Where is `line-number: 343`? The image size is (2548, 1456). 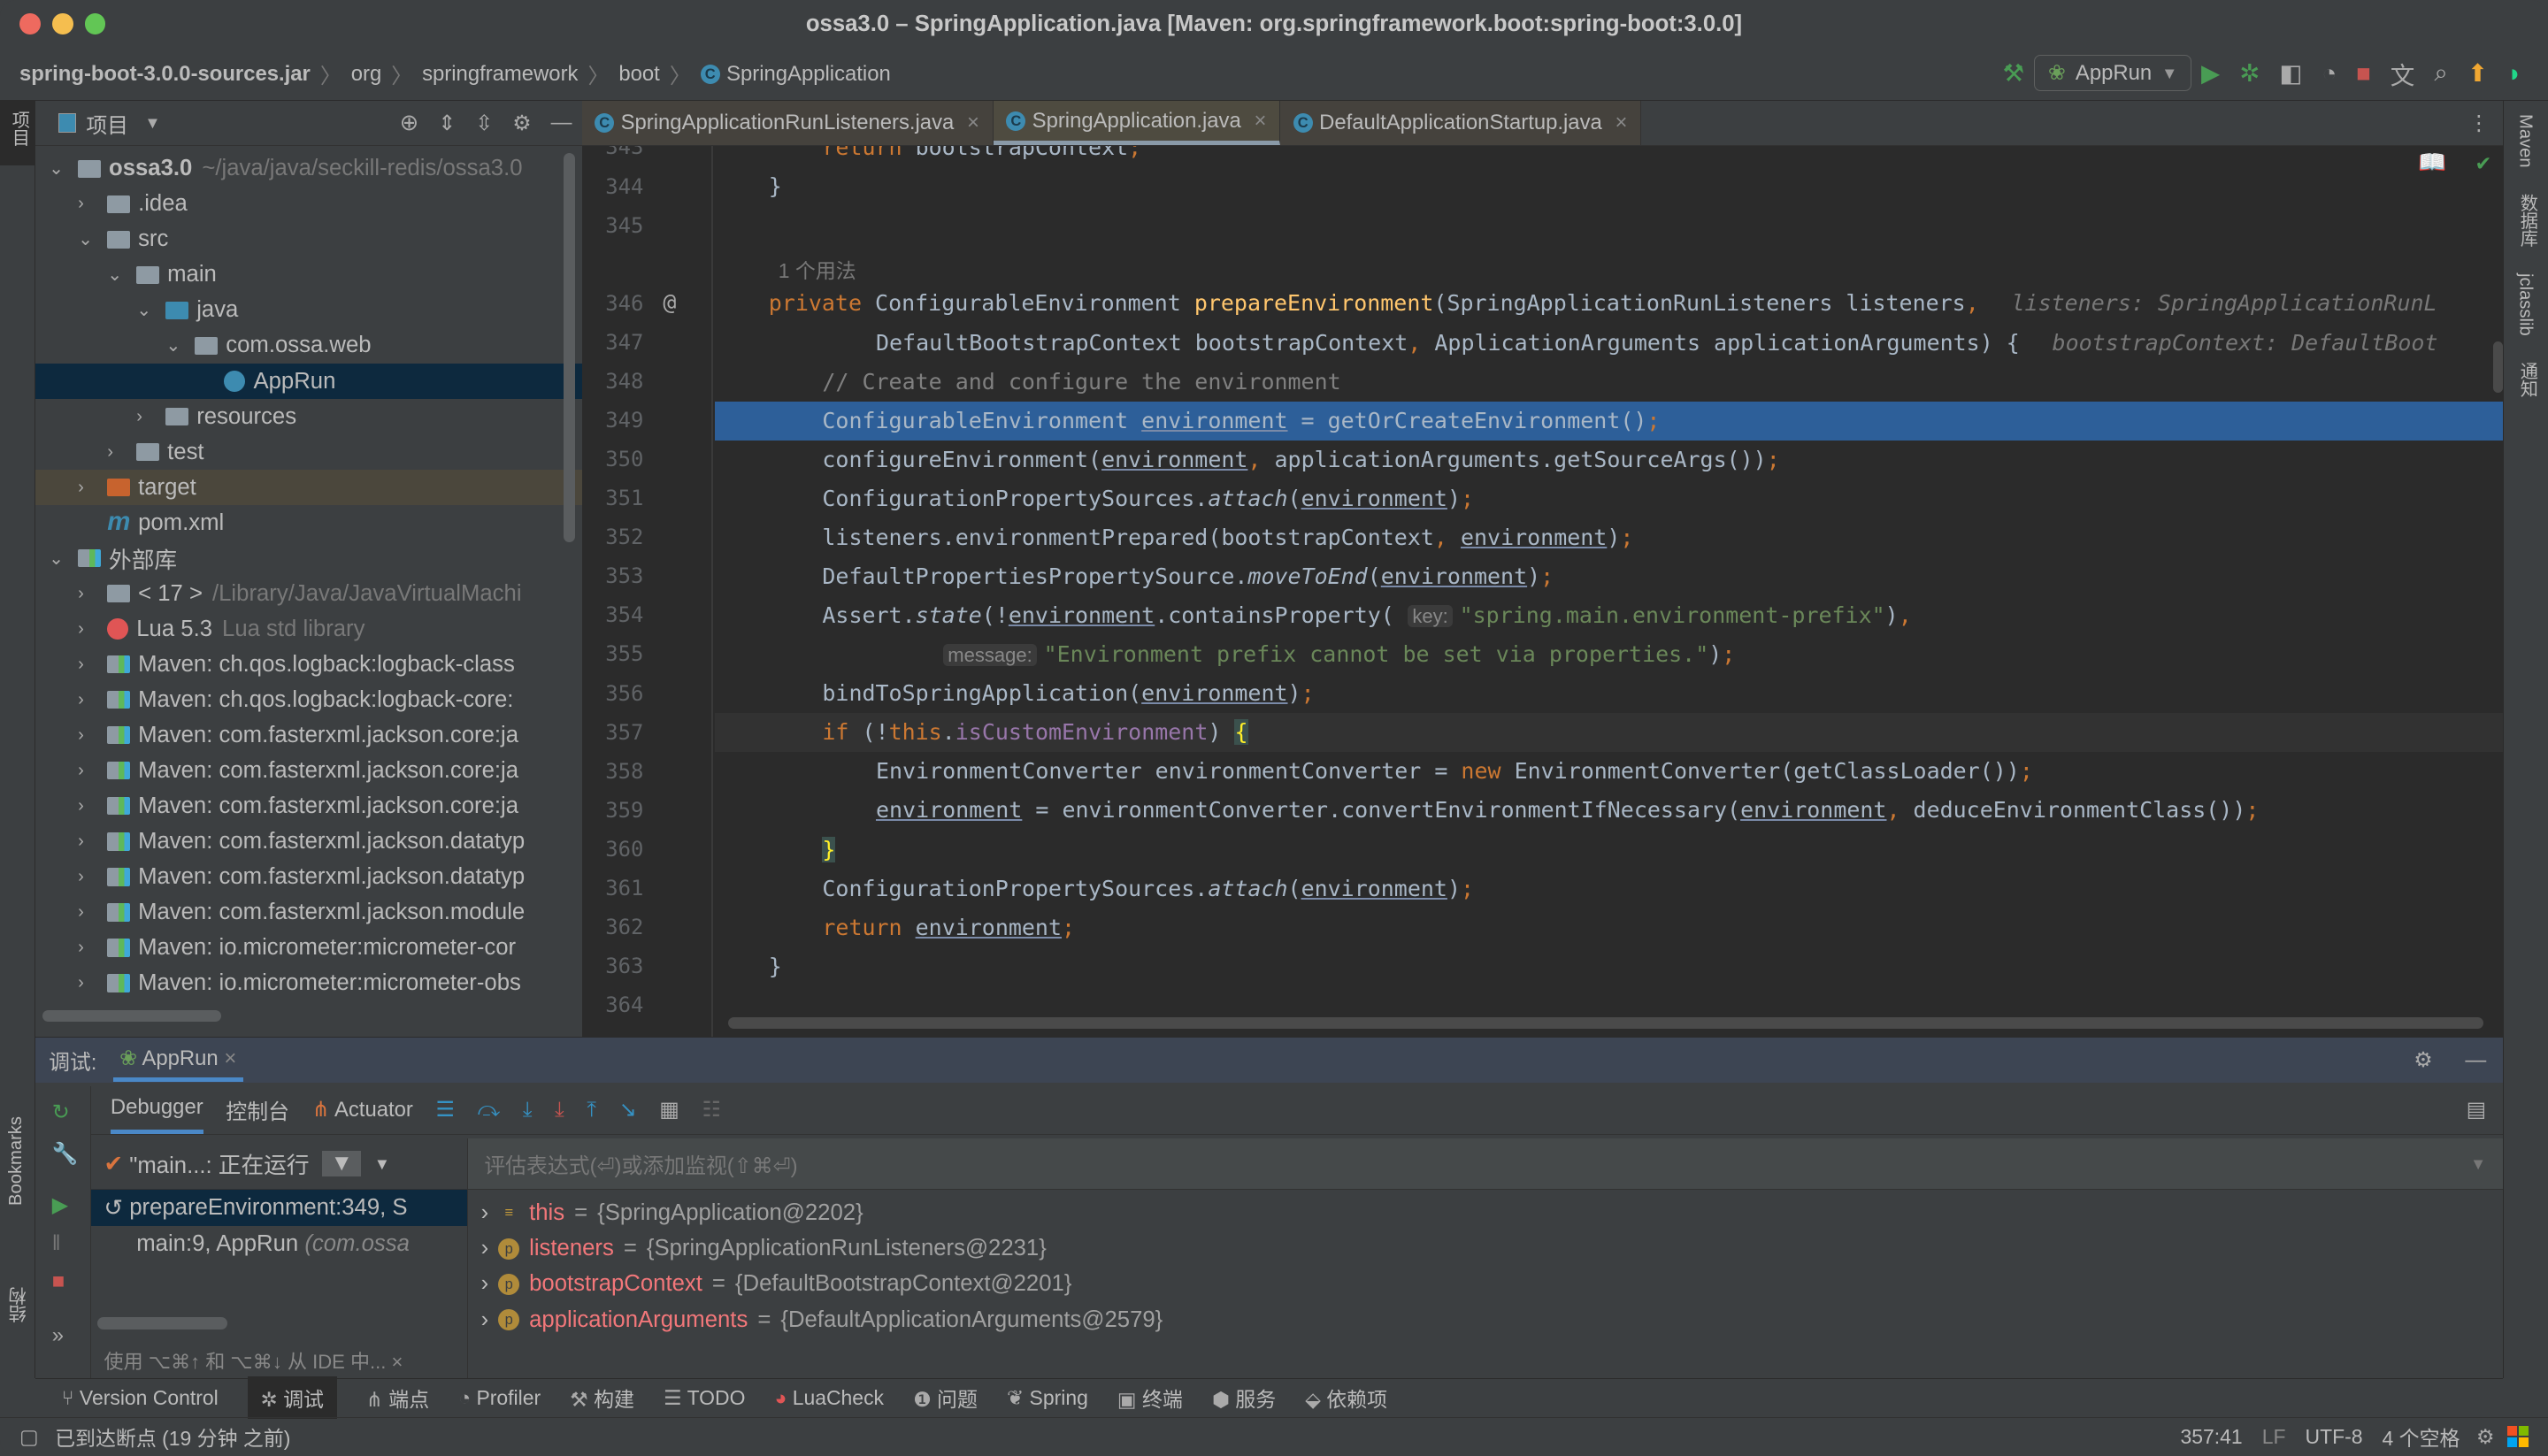 line-number: 343 is located at coordinates (612, 152).